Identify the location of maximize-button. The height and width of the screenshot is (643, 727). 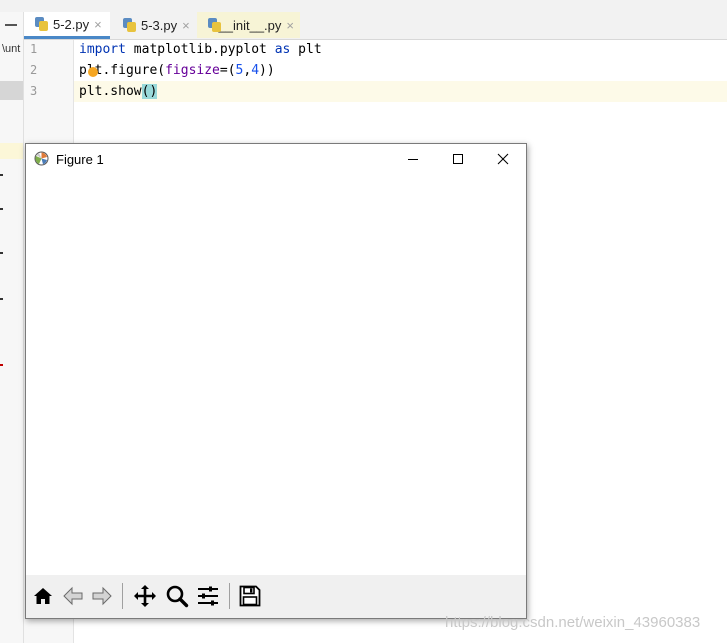
(458, 159).